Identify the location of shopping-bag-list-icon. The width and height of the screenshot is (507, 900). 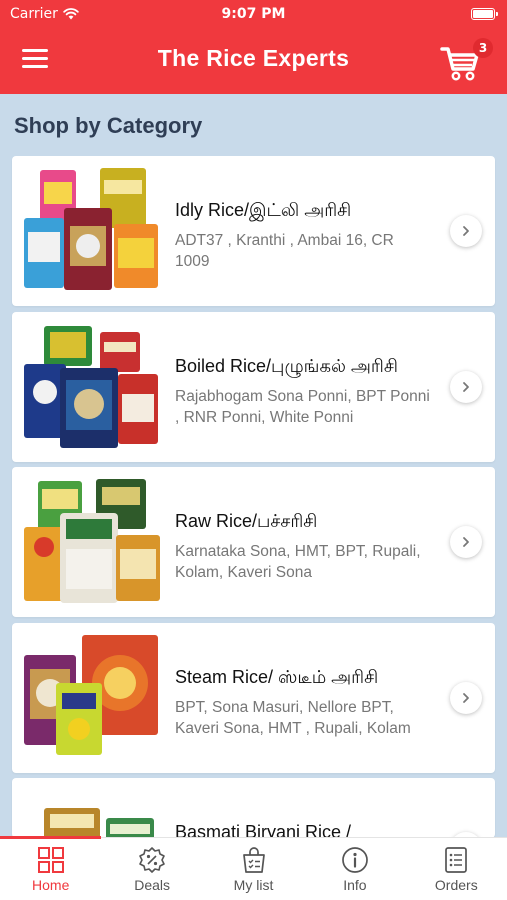
(253, 860).